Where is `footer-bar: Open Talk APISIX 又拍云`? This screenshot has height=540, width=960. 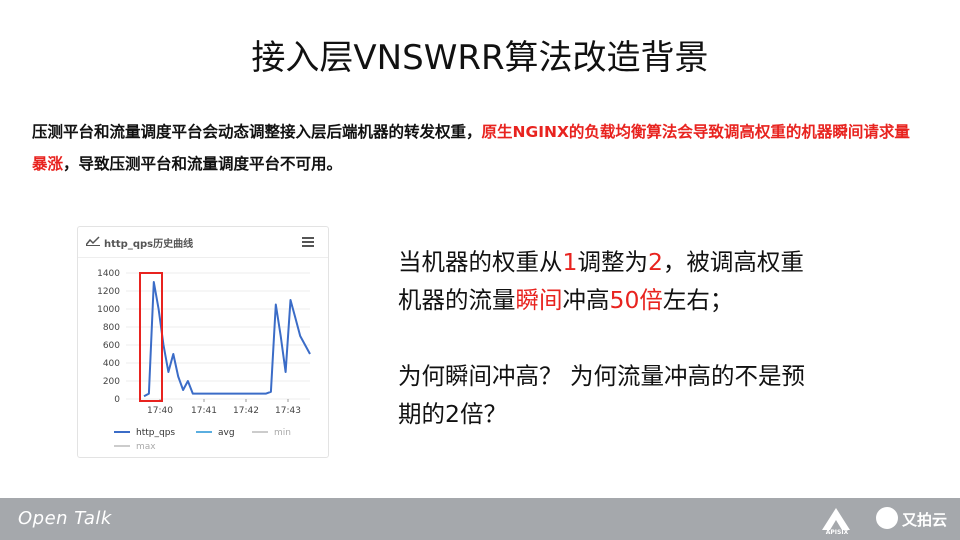
footer-bar: Open Talk APISIX 又拍云 is located at coordinates (480, 519).